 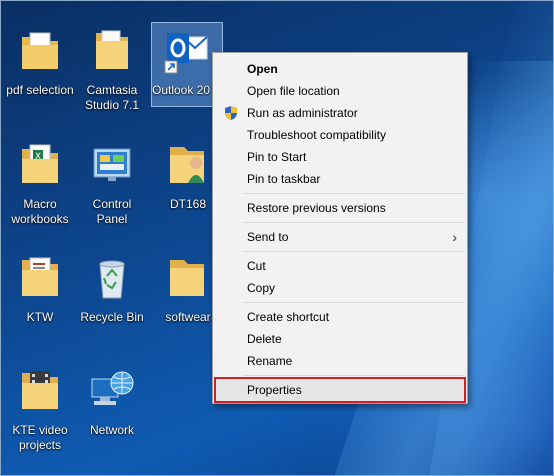 I want to click on menu-item-copy: Copy, so click(x=340, y=288).